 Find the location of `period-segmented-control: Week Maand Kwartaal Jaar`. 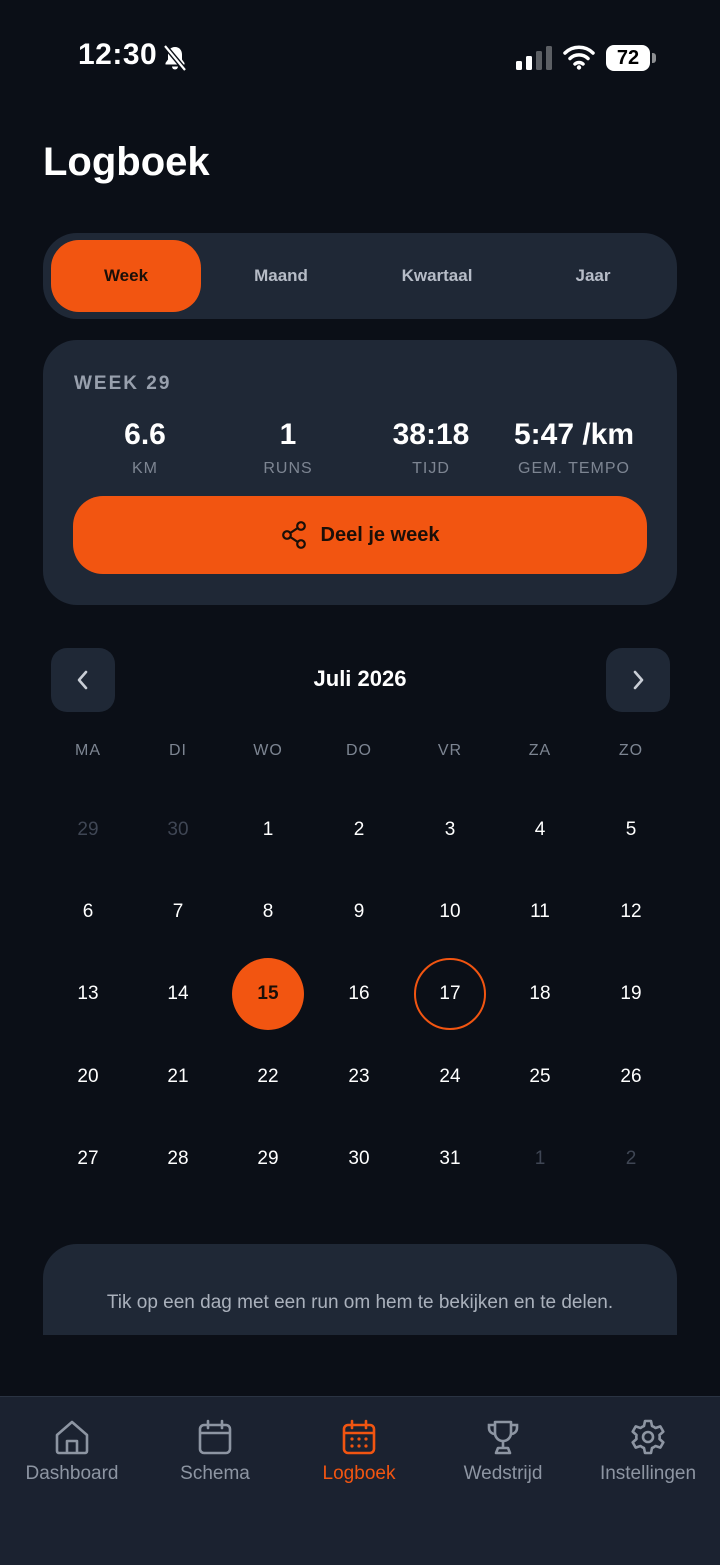

period-segmented-control: Week Maand Kwartaal Jaar is located at coordinates (360, 276).